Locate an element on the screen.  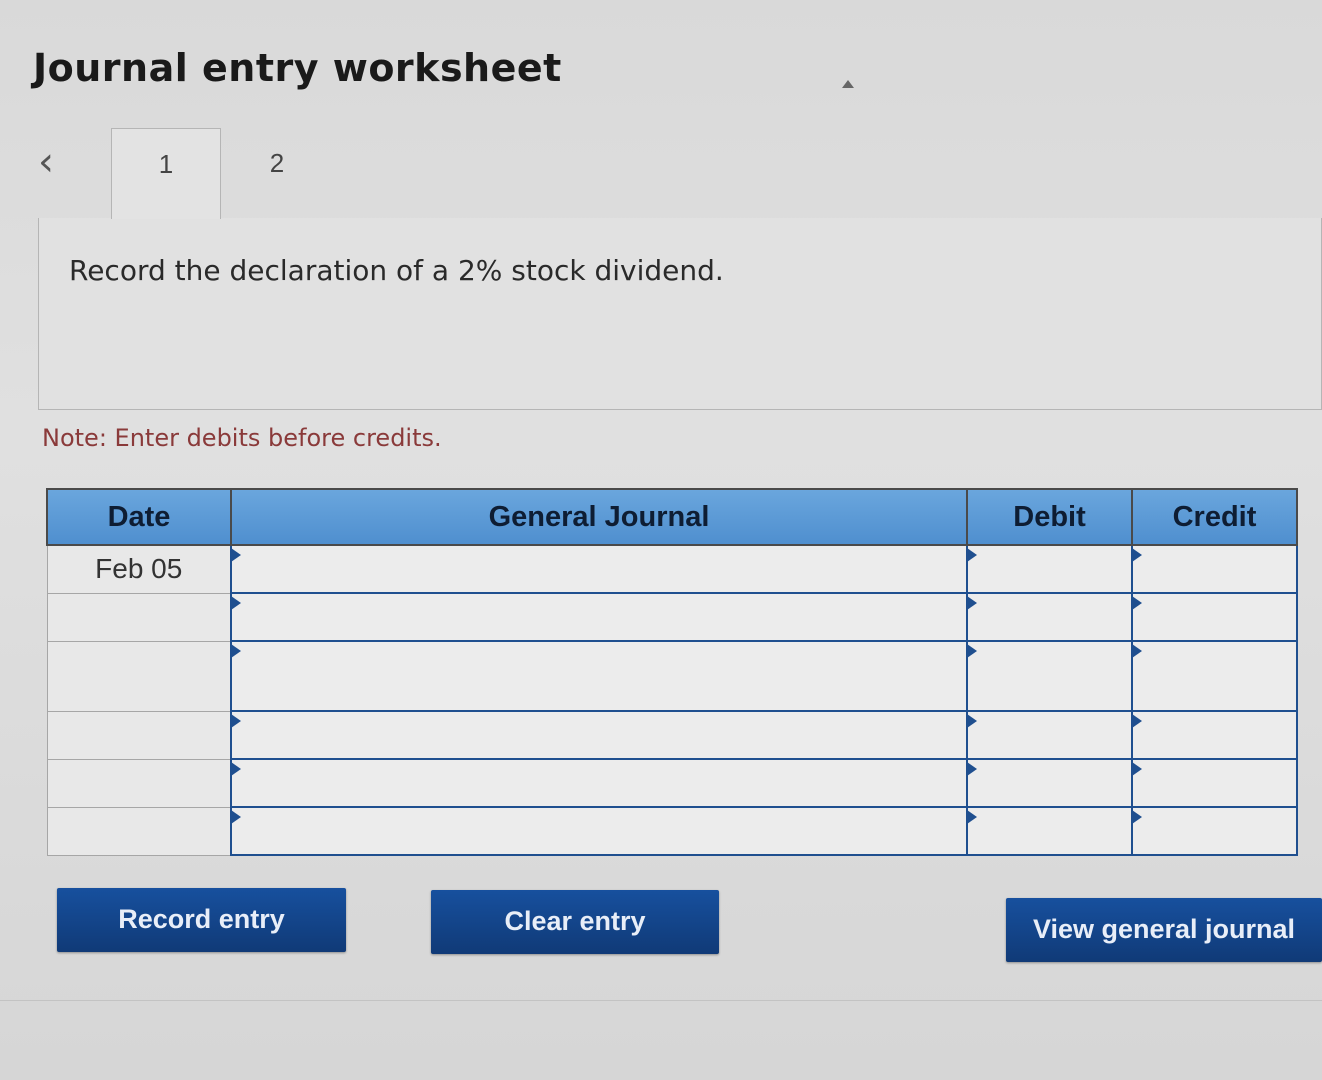
debit-column-header: Debit is located at coordinates (1049, 517).